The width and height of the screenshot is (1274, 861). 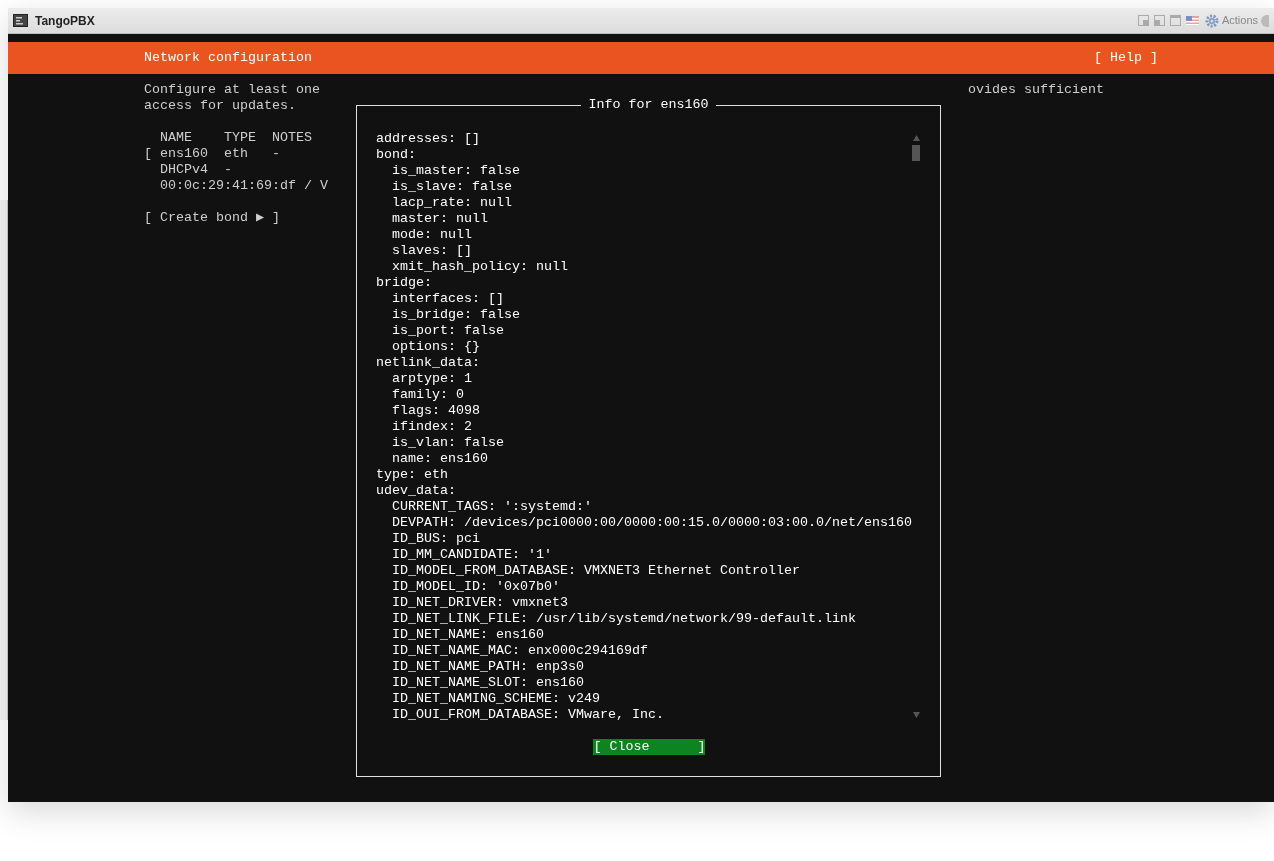 I want to click on info-line: type: eth, so click(x=412, y=475).